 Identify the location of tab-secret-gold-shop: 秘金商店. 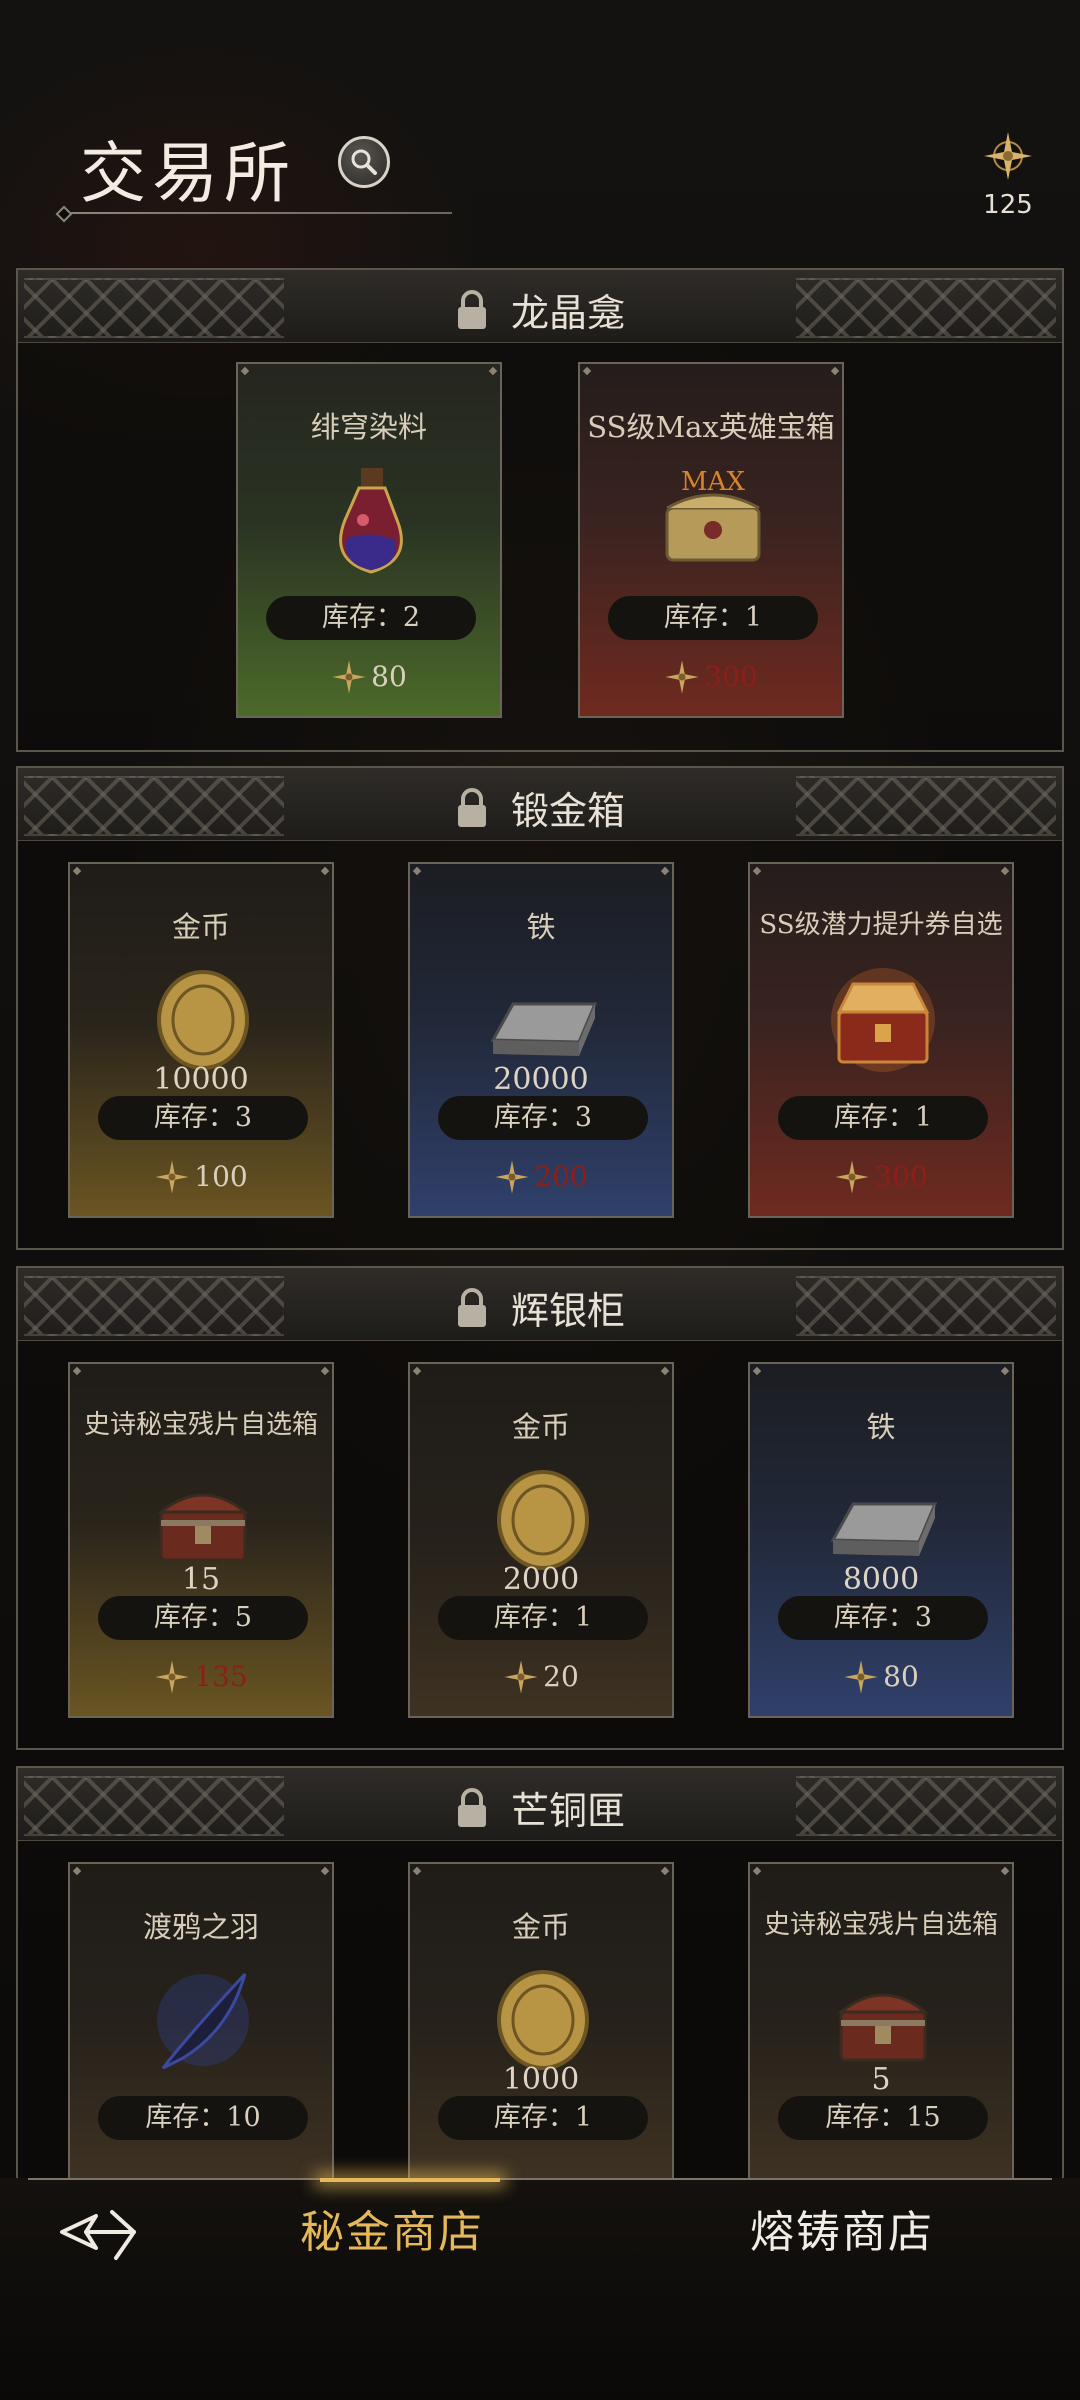
(392, 2228).